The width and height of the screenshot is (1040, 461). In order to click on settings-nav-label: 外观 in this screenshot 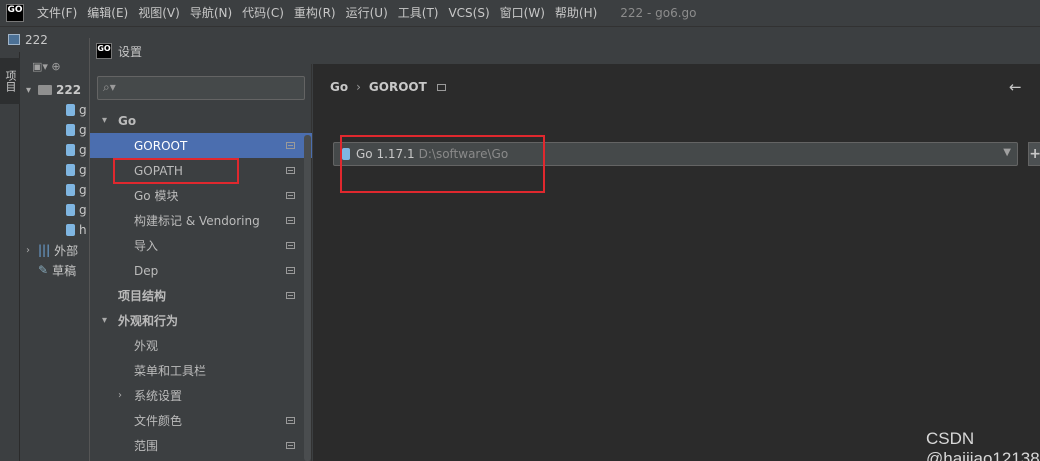, I will do `click(146, 346)`.